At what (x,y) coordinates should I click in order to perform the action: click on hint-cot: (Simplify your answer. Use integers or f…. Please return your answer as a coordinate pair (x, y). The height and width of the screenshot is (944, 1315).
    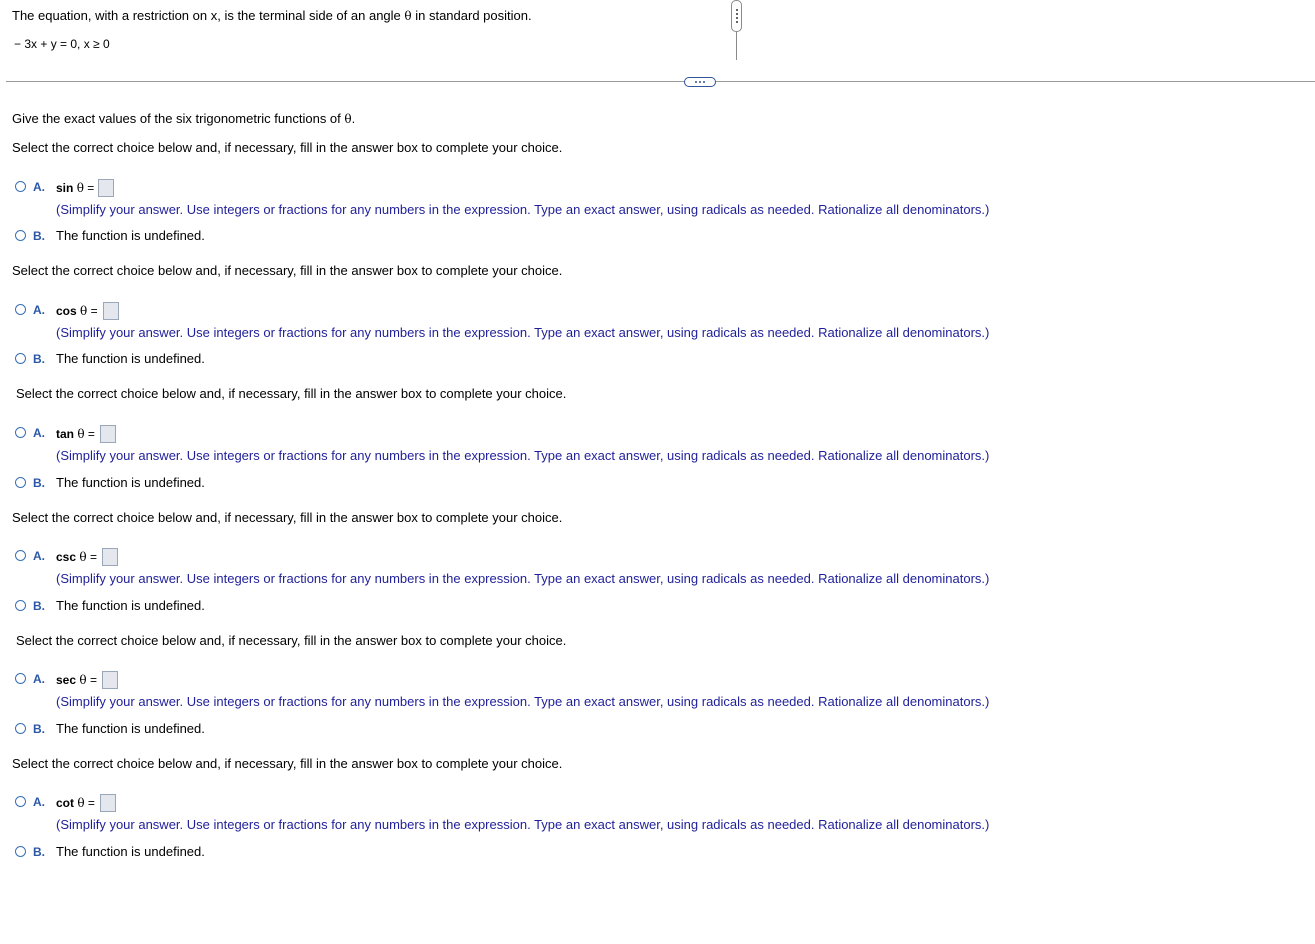
    Looking at the image, I should click on (523, 824).